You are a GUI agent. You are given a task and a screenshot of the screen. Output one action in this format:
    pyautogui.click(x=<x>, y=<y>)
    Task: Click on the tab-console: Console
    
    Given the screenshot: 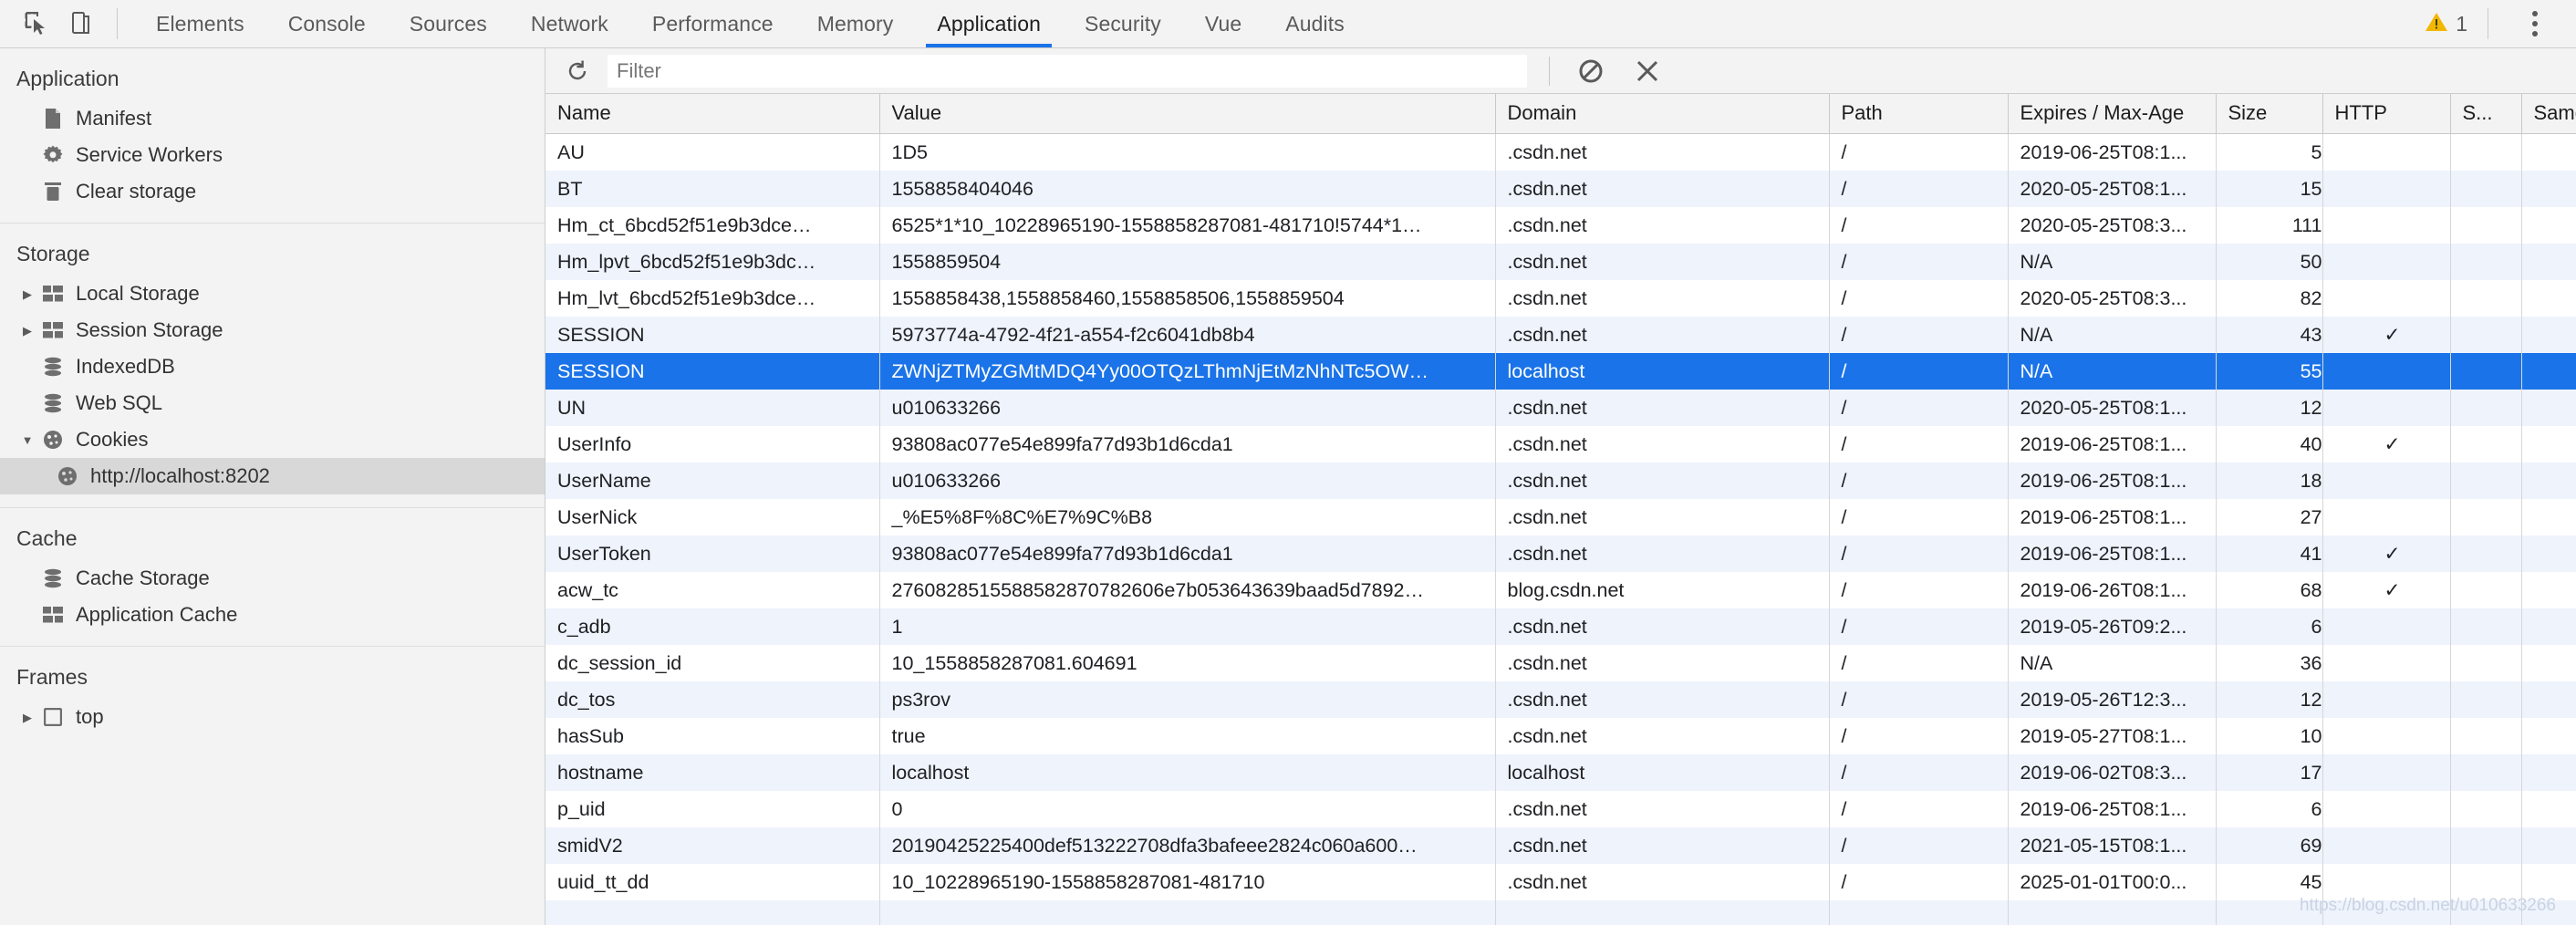 What is the action you would take?
    pyautogui.click(x=327, y=23)
    